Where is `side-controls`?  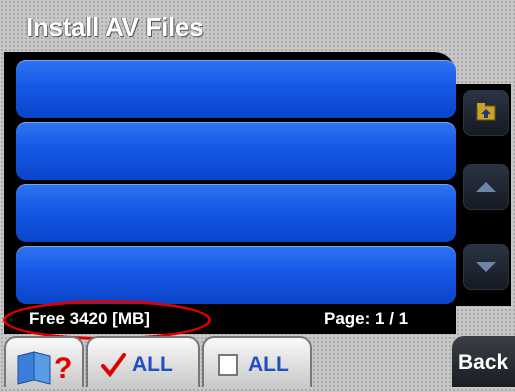 side-controls is located at coordinates (483, 195).